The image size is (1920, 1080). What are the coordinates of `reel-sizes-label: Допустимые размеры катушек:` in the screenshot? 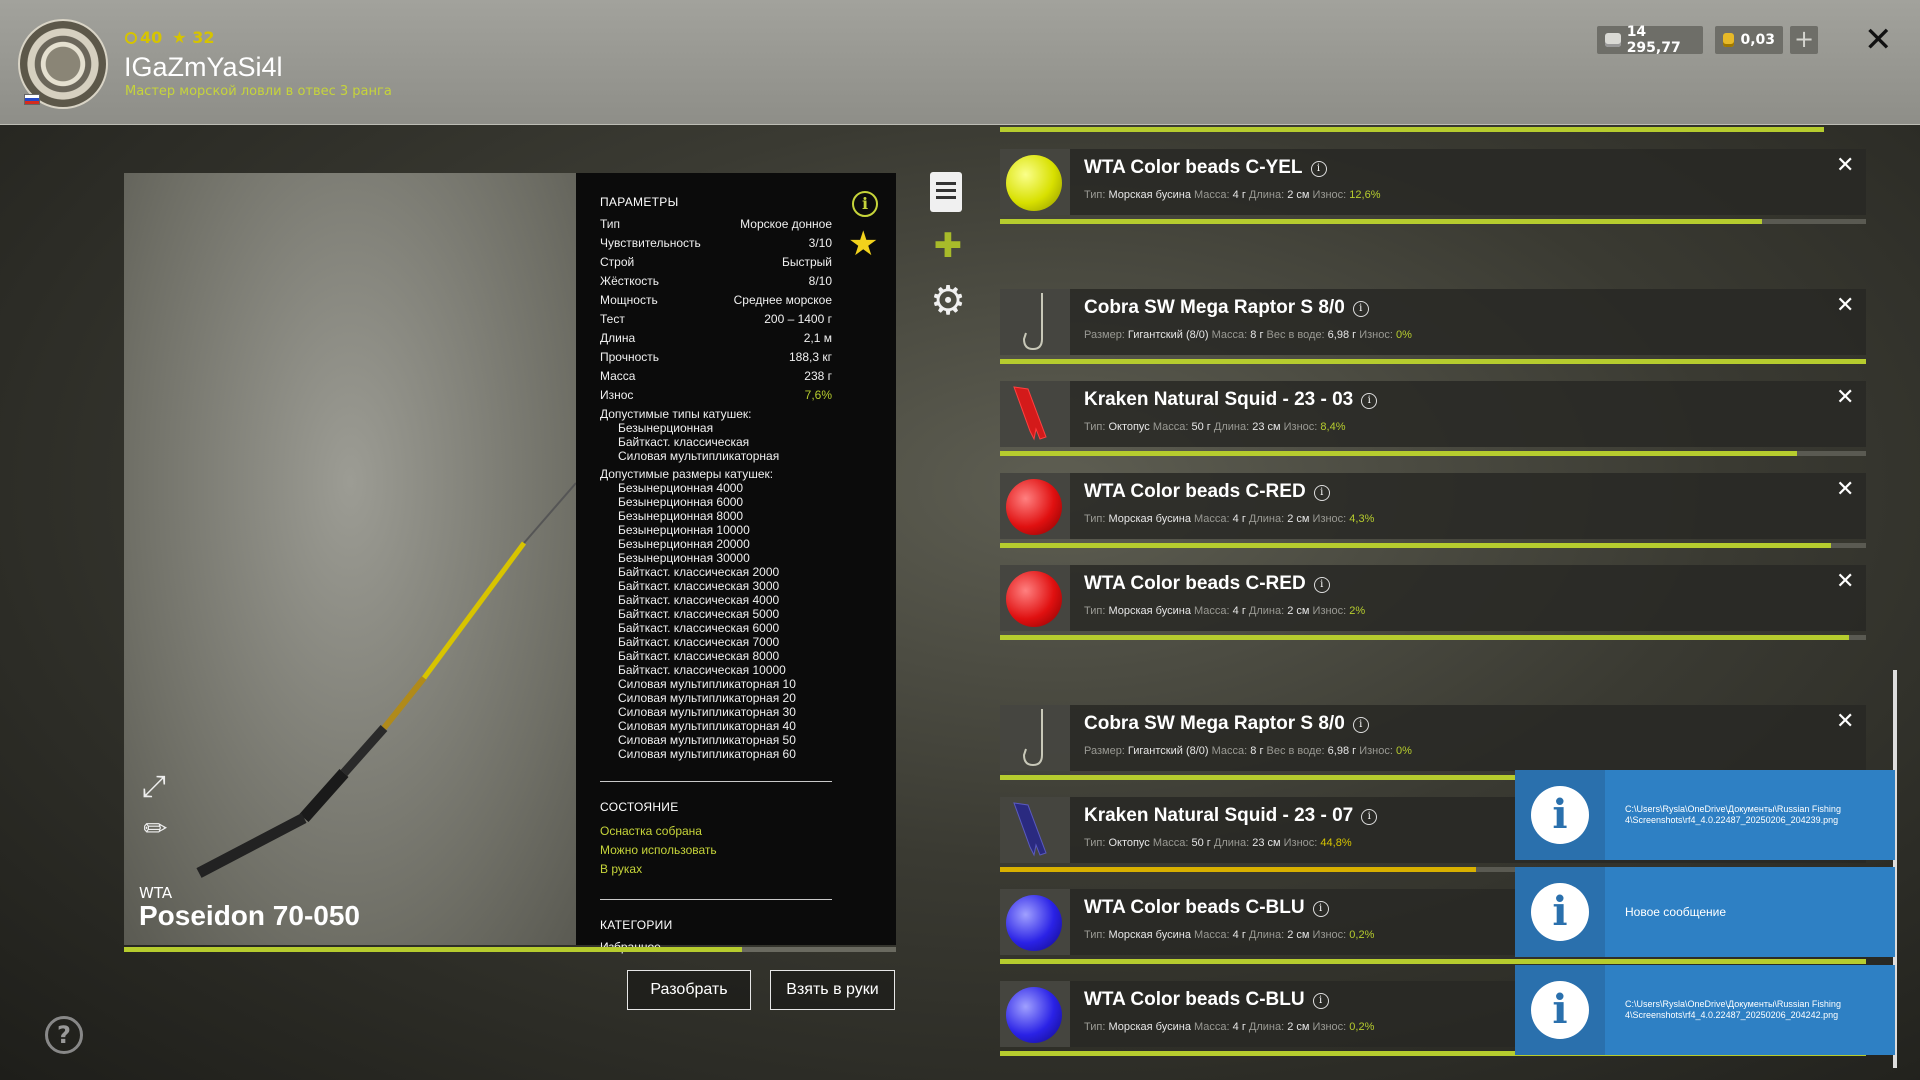 It's located at (687, 474).